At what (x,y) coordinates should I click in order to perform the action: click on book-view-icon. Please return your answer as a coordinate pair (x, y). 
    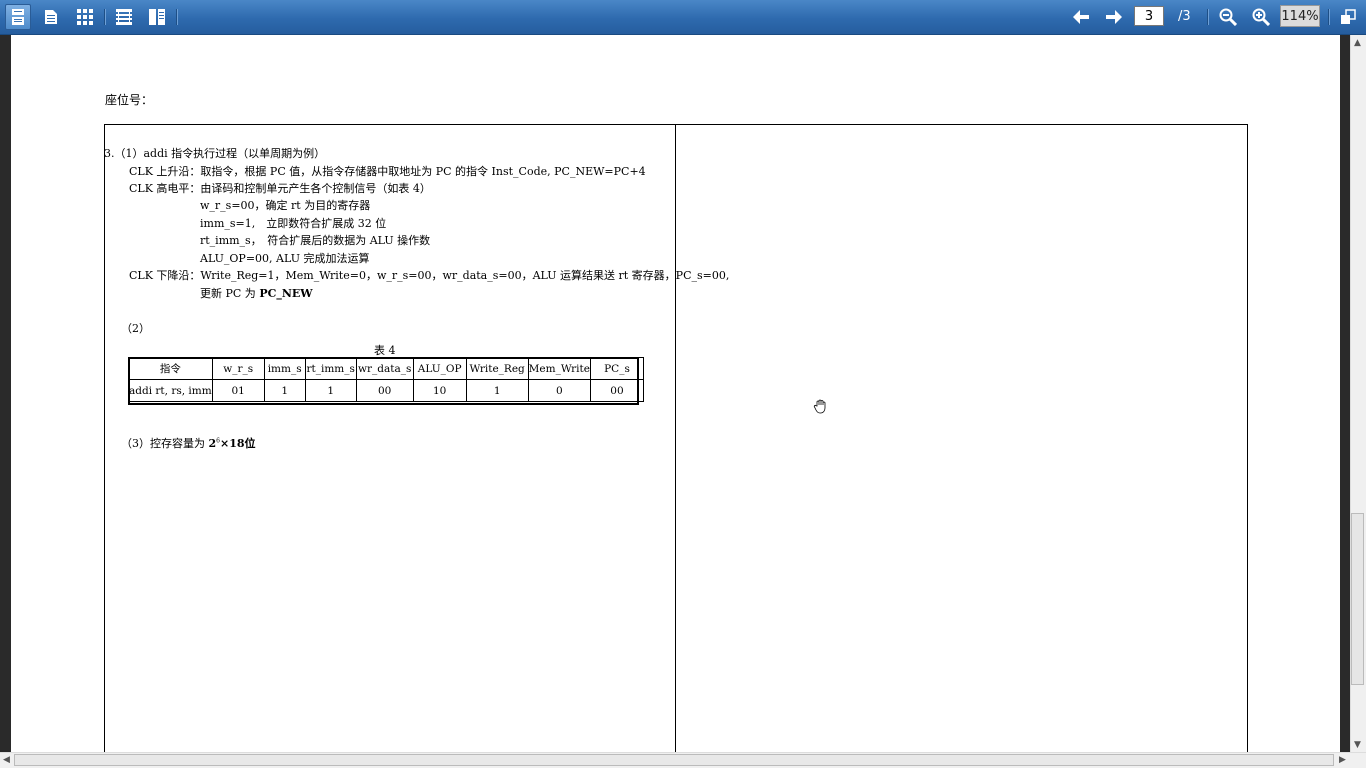
    Looking at the image, I should click on (124, 17).